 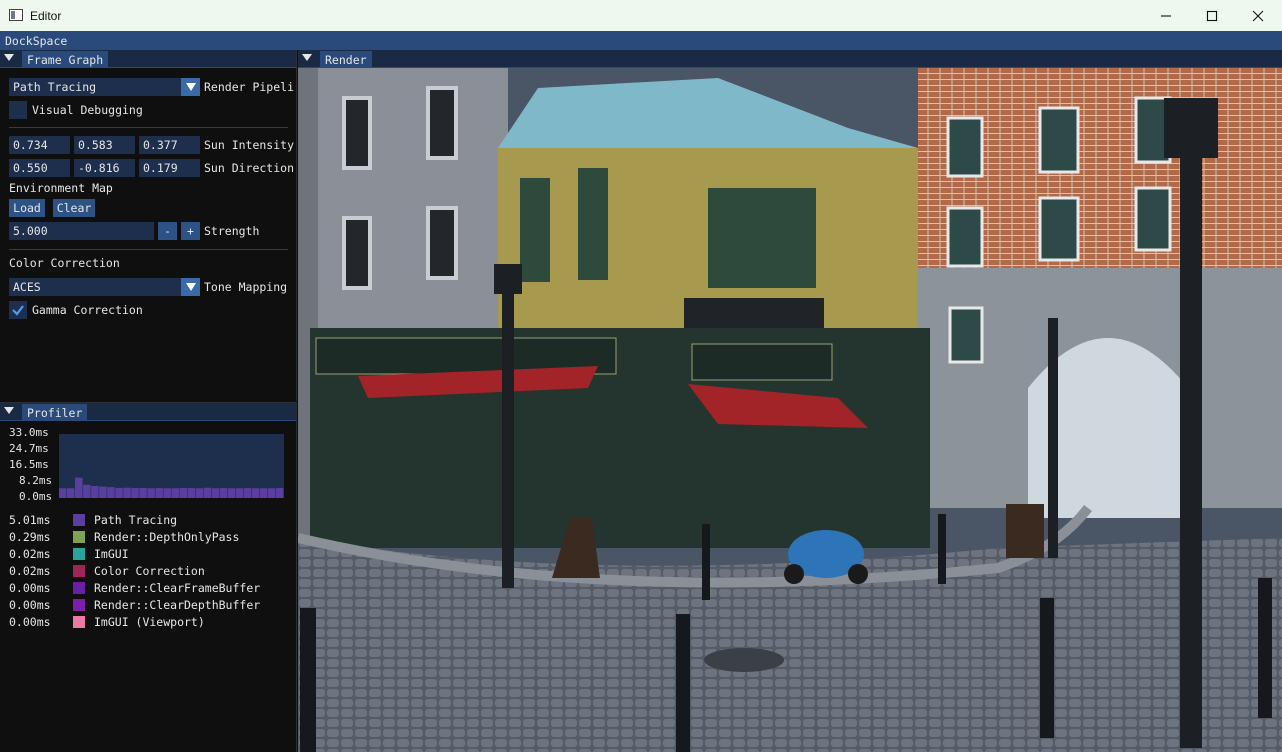 I want to click on app-icon, so click(x=16, y=15).